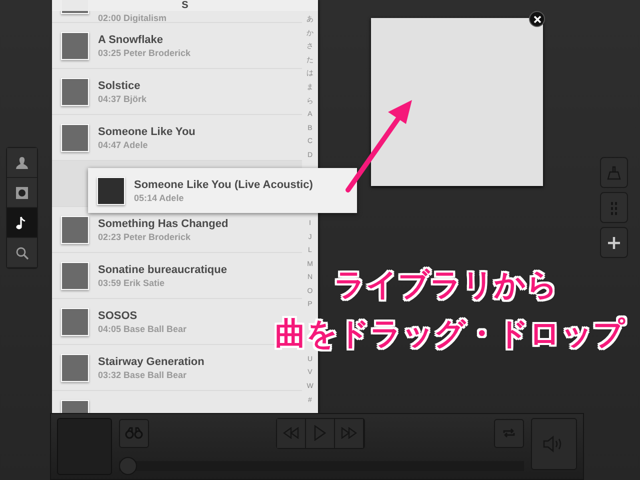  I want to click on toolbar-button, so click(614, 242).